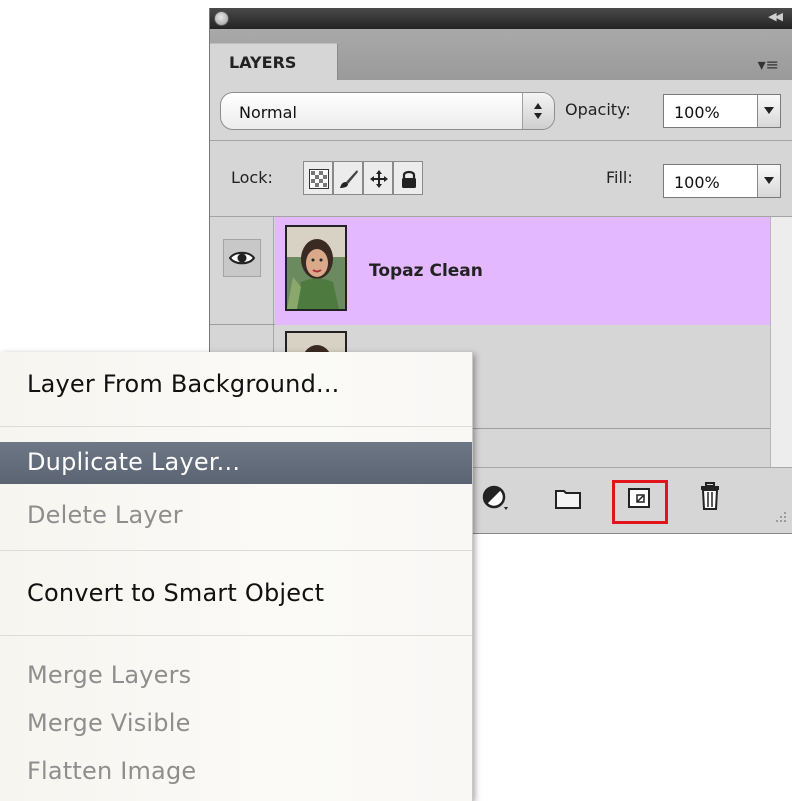 The image size is (792, 801). What do you see at coordinates (105, 515) in the screenshot?
I see `menu-item-label: Delete Layer` at bounding box center [105, 515].